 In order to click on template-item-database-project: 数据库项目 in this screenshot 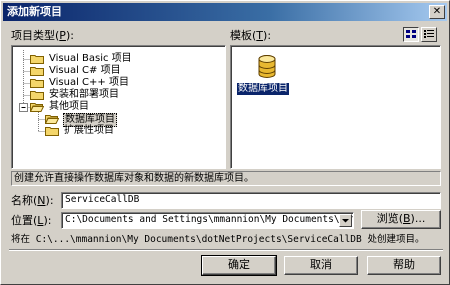, I will do `click(267, 76)`.